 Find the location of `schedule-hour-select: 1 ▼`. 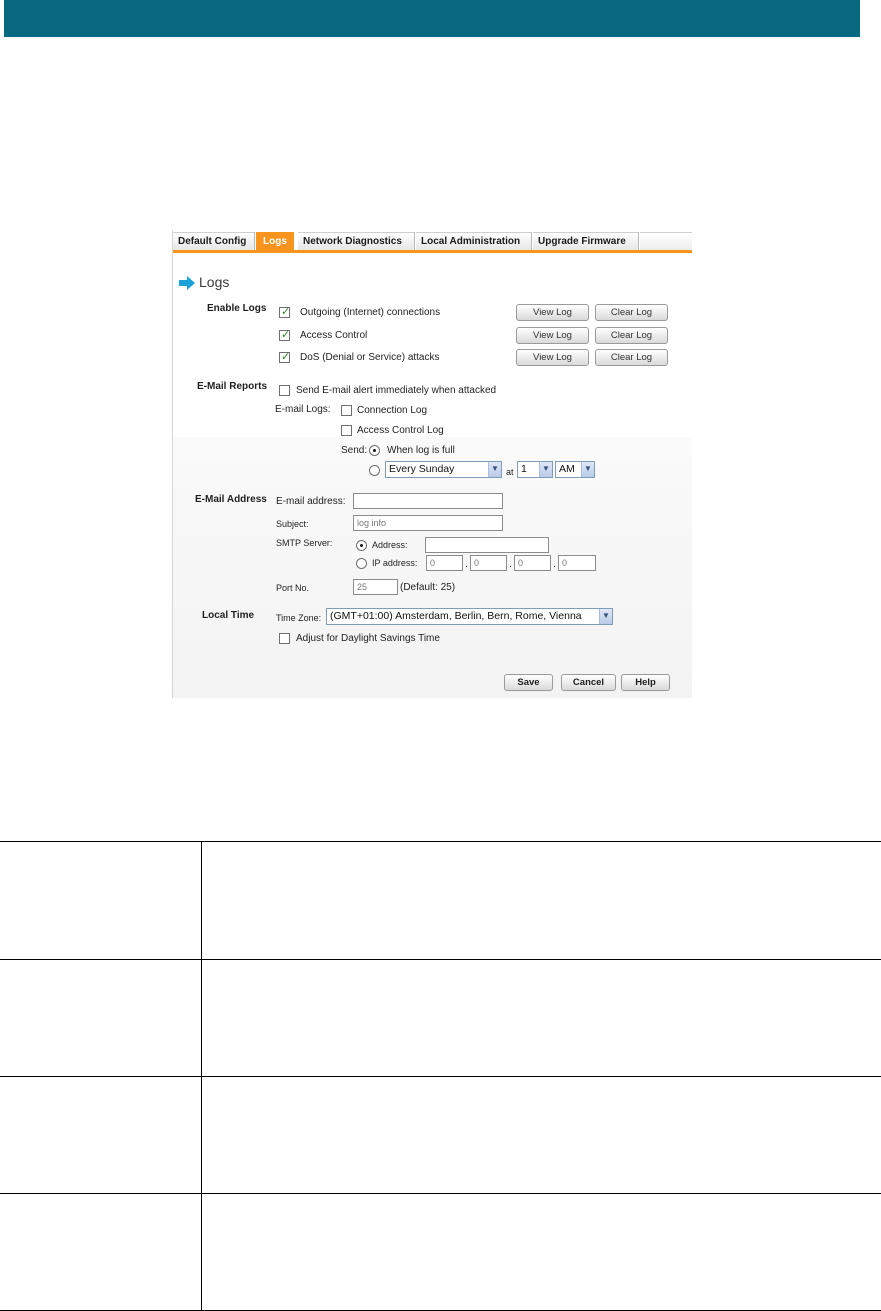

schedule-hour-select: 1 ▼ is located at coordinates (535, 469).